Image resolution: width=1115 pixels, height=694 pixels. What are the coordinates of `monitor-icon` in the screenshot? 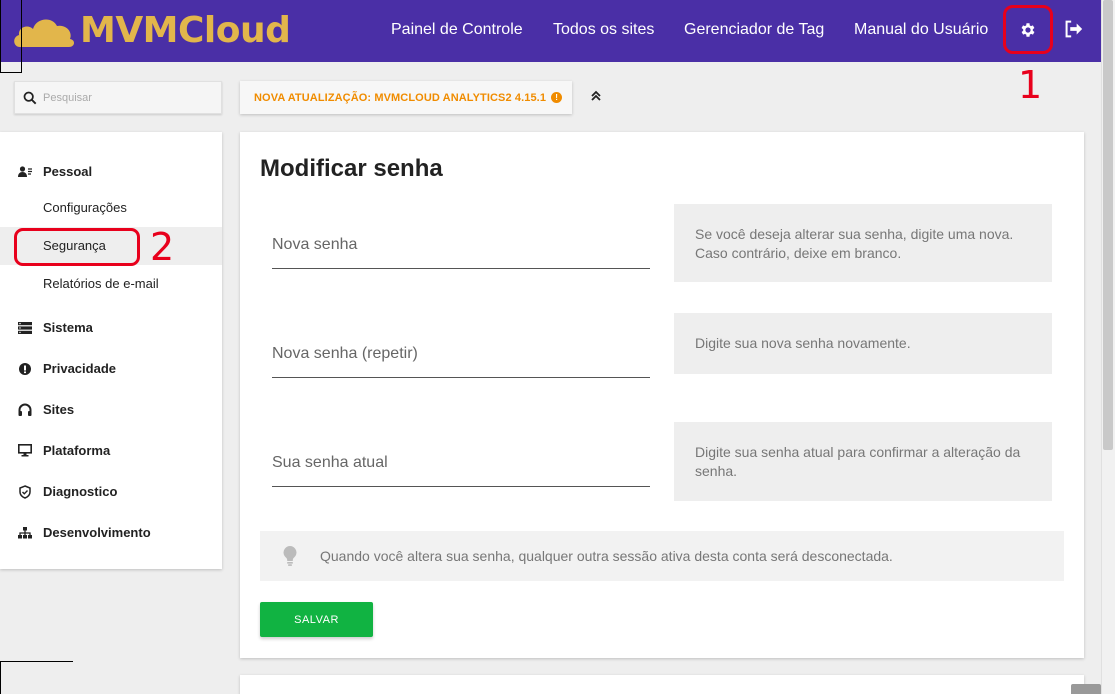 It's located at (25, 450).